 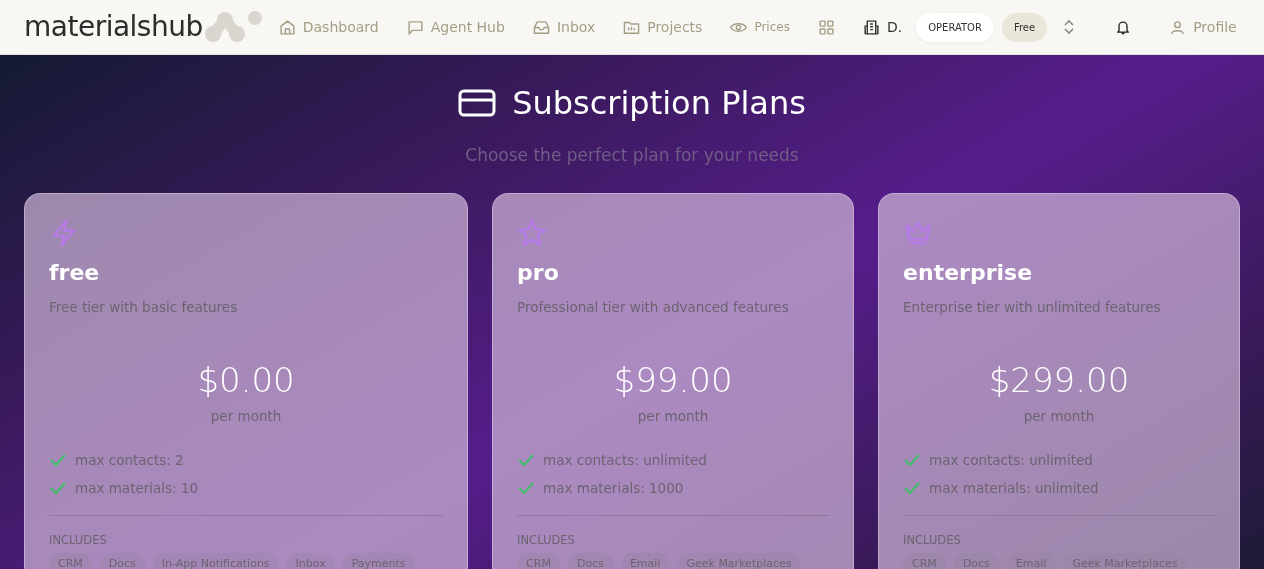 I want to click on plan-description: Enterprise tier with unlimited features, so click(x=1032, y=307).